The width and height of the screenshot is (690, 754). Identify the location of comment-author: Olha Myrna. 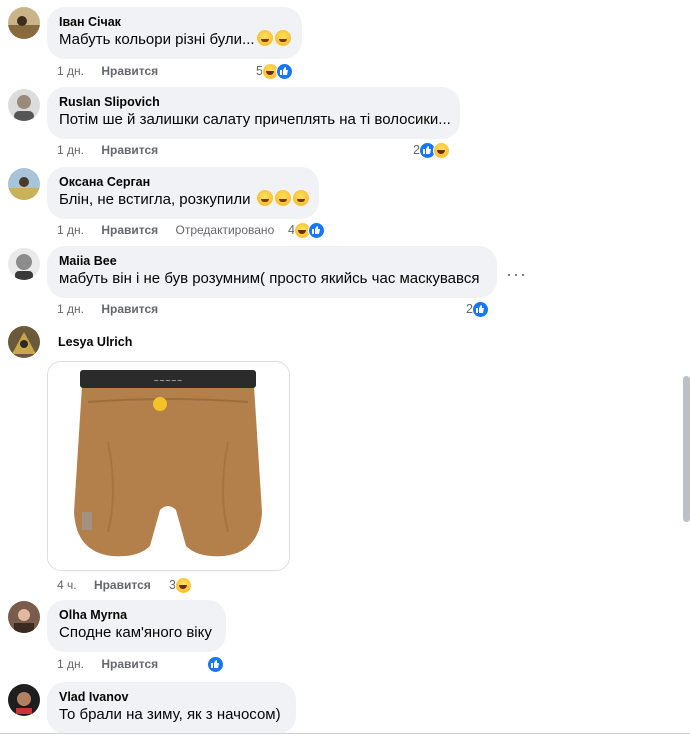
(136, 615).